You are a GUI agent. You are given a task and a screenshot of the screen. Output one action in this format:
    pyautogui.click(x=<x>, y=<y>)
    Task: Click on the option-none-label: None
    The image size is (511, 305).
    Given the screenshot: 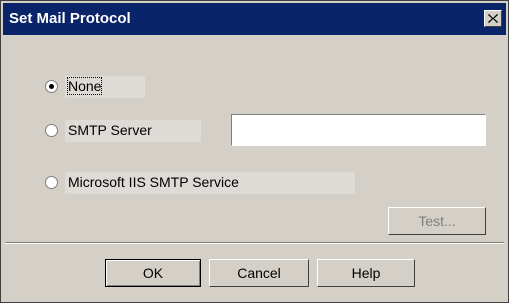 What is the action you would take?
    pyautogui.click(x=84, y=86)
    